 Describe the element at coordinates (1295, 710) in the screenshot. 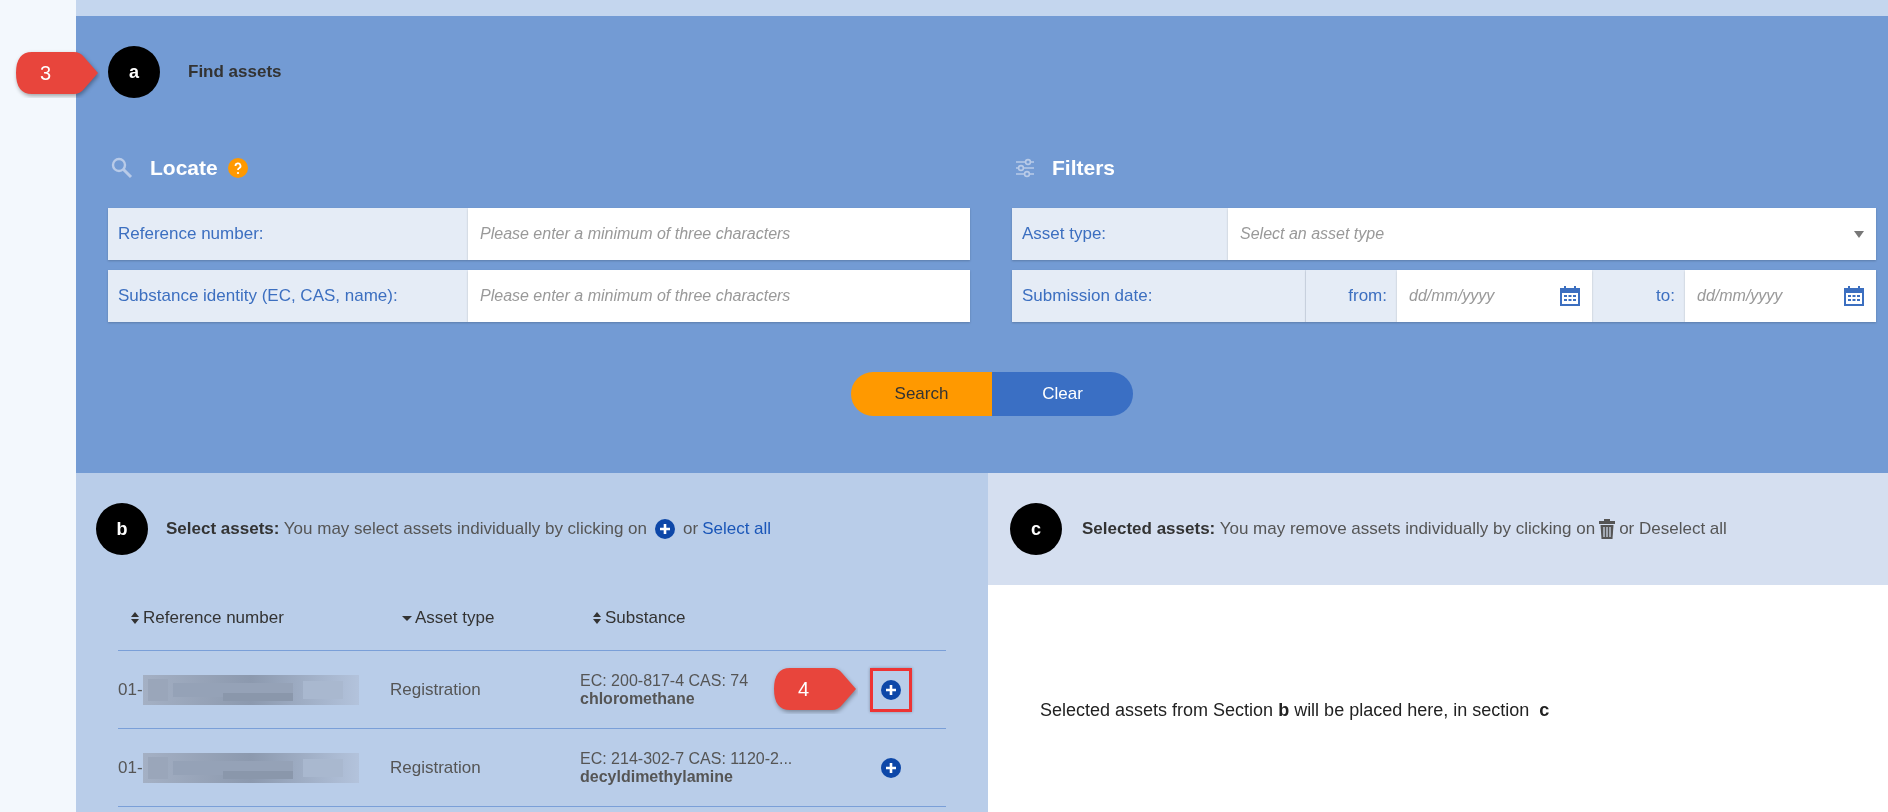

I see `placeholder-text: Selected assets from Section b will be placed here, in section c` at that location.